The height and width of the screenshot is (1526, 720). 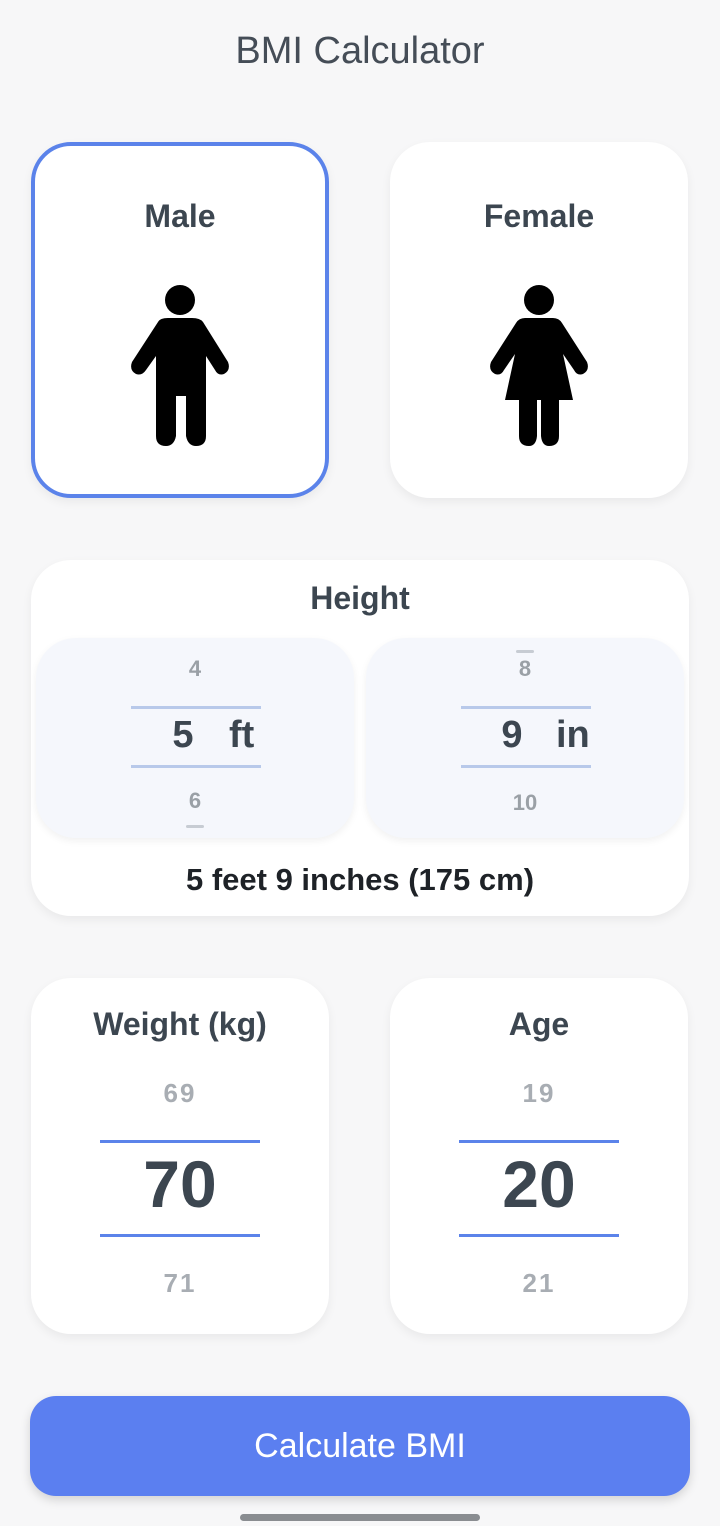 I want to click on height-feet-picker: 4 5 ft 6, so click(x=195, y=738).